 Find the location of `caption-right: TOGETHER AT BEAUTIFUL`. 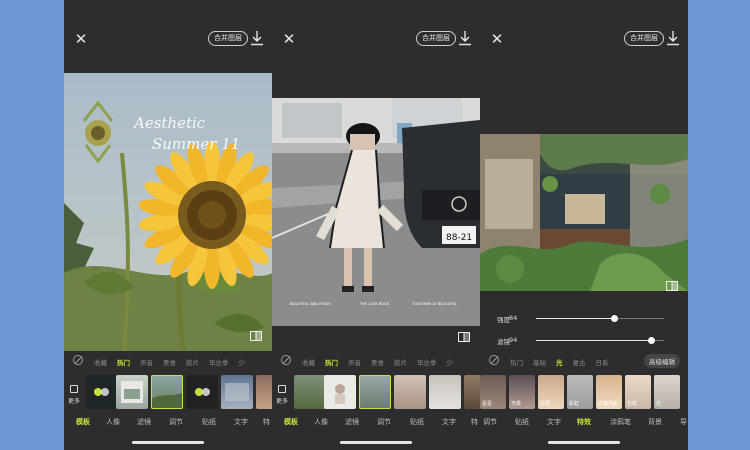

caption-right: TOGETHER AT BEAUTIFUL is located at coordinates (434, 304).